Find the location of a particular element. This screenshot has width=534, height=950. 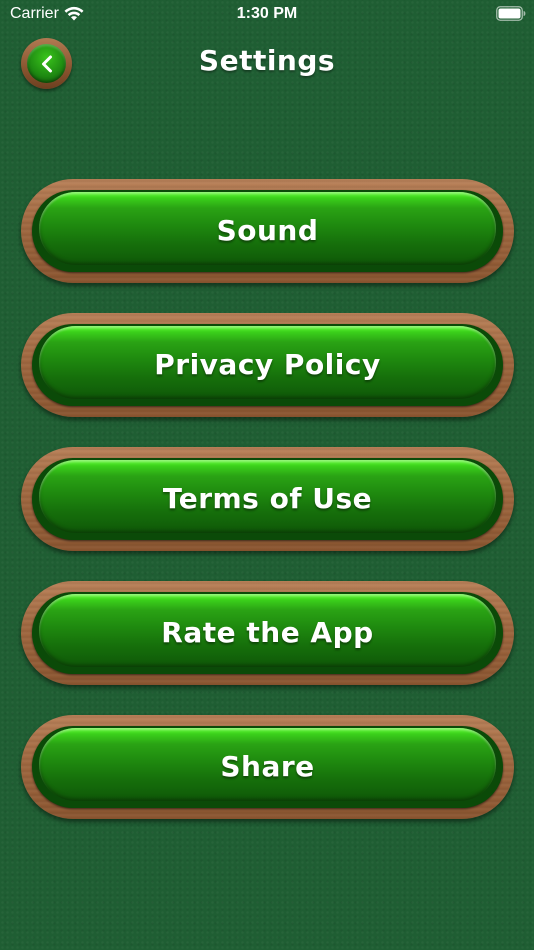

privacy-policy-button: Privacy Policy is located at coordinates (267, 365).